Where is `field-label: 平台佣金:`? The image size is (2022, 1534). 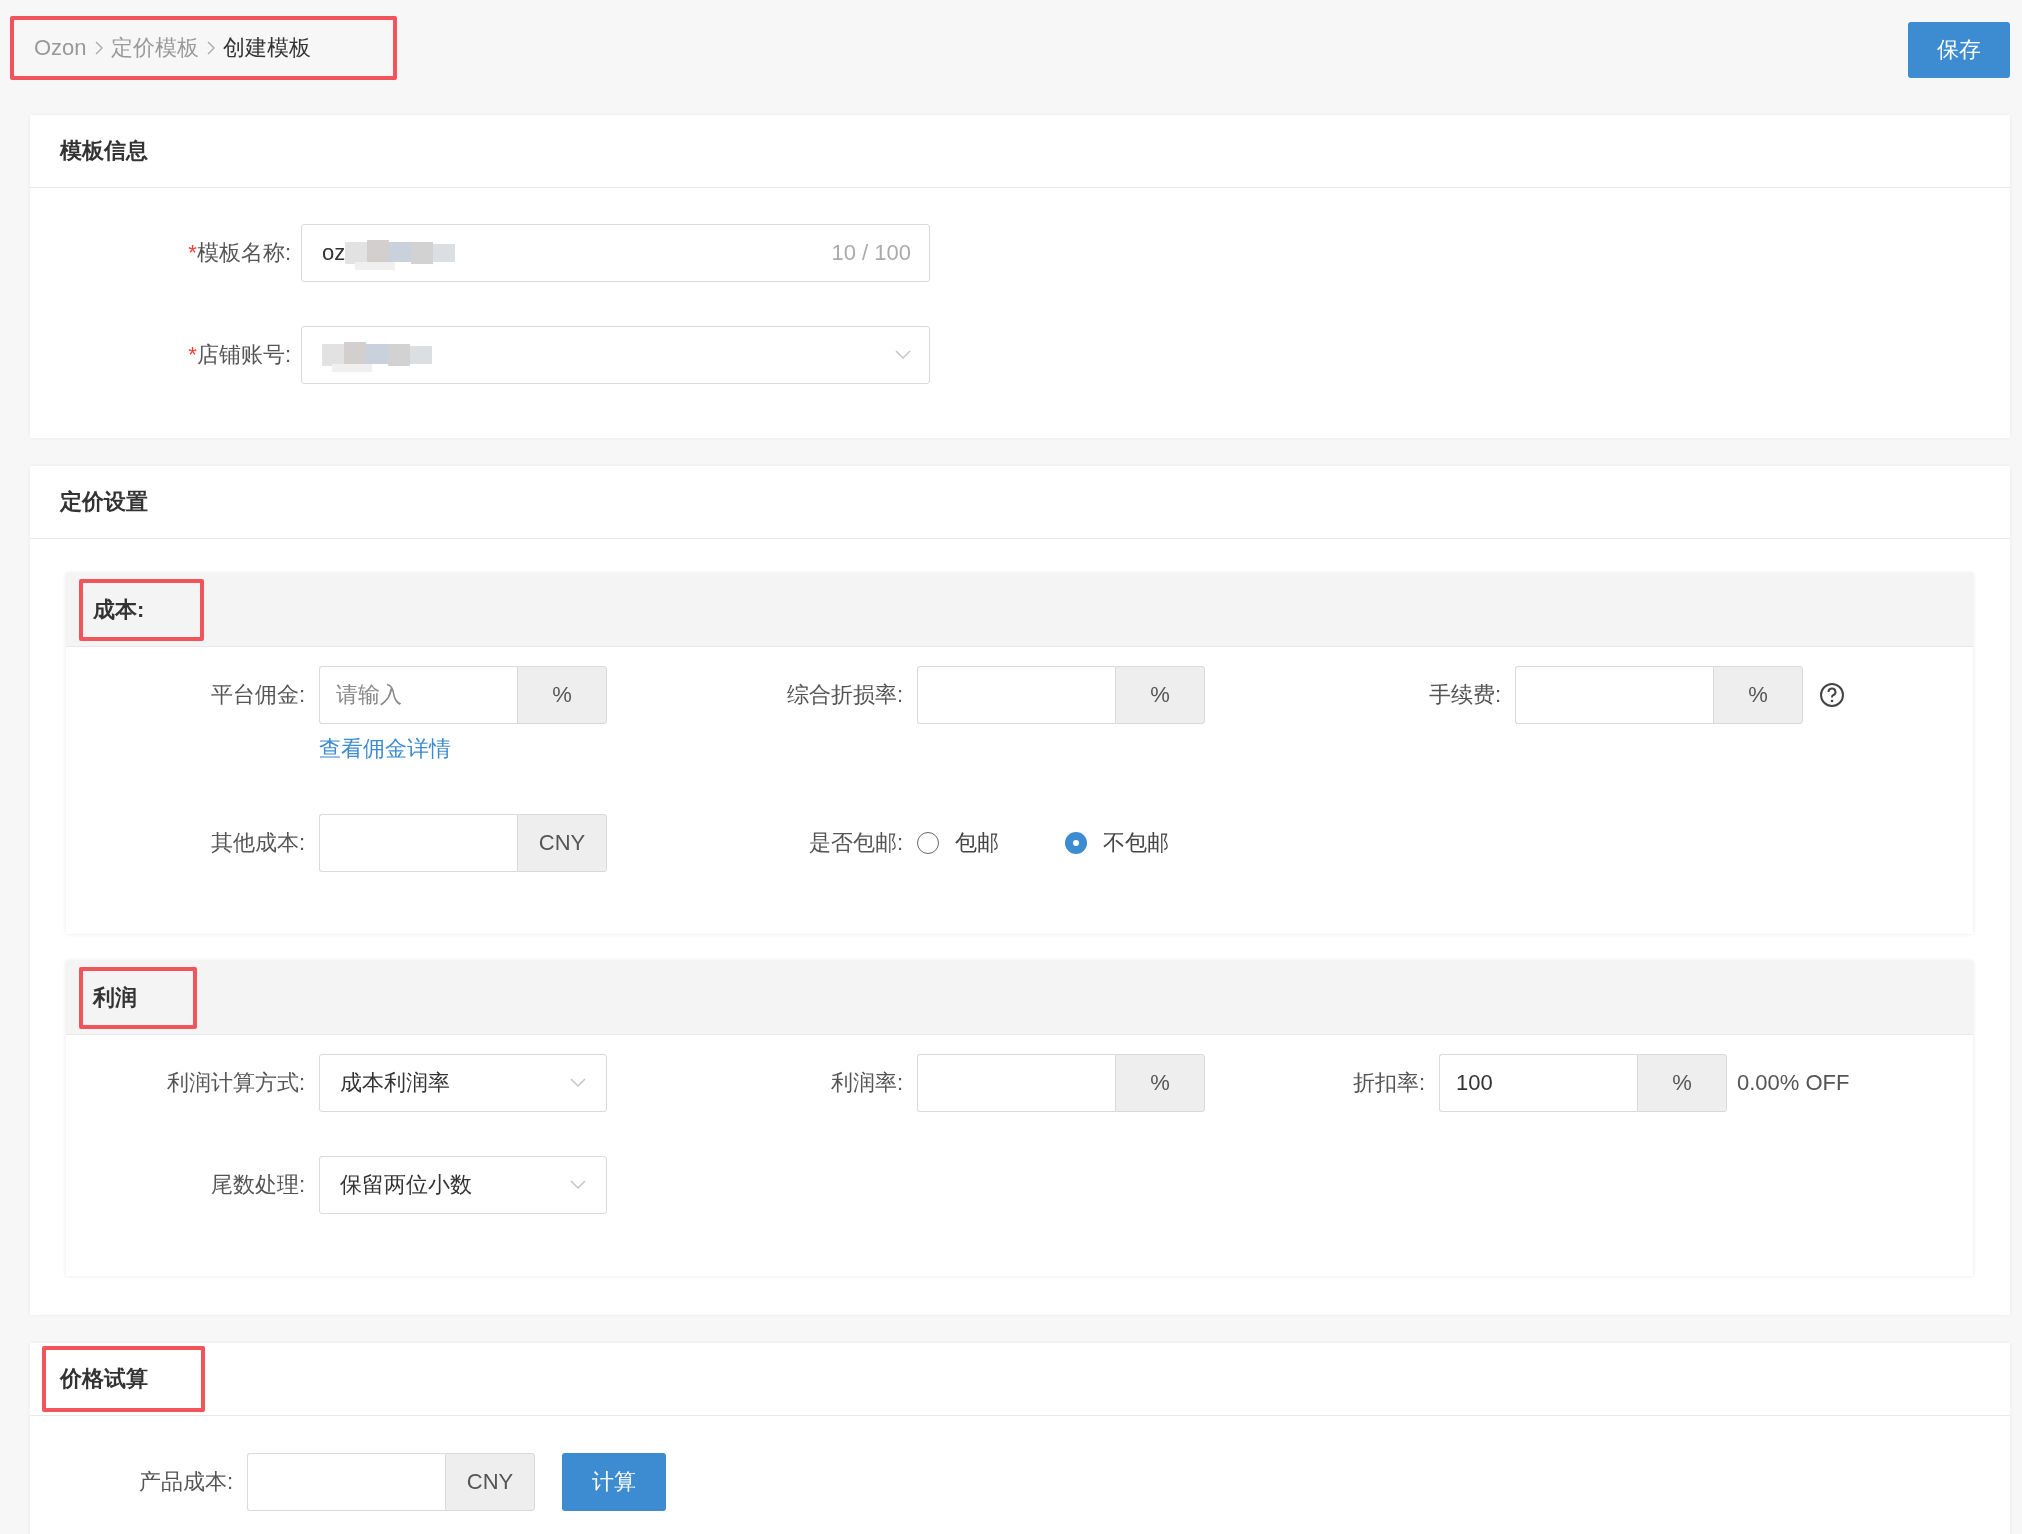
field-label: 平台佣金: is located at coordinates (257, 694).